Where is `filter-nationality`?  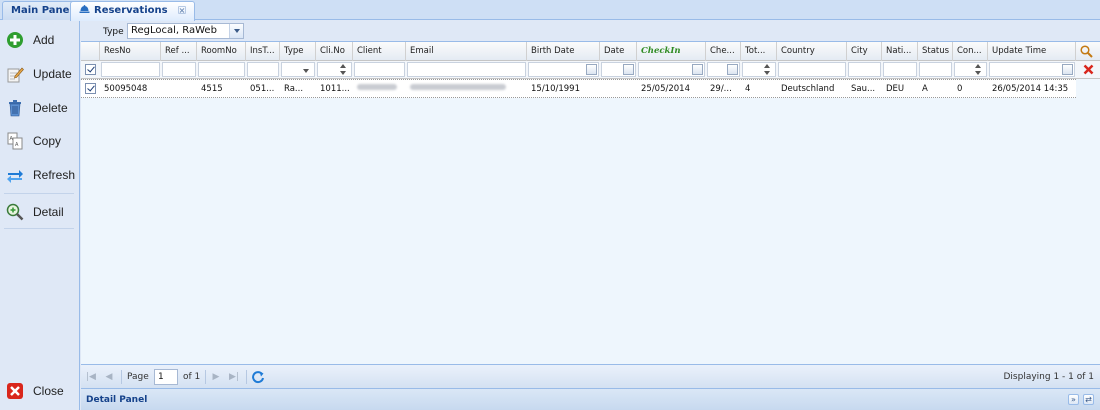
filter-nationality is located at coordinates (900, 69).